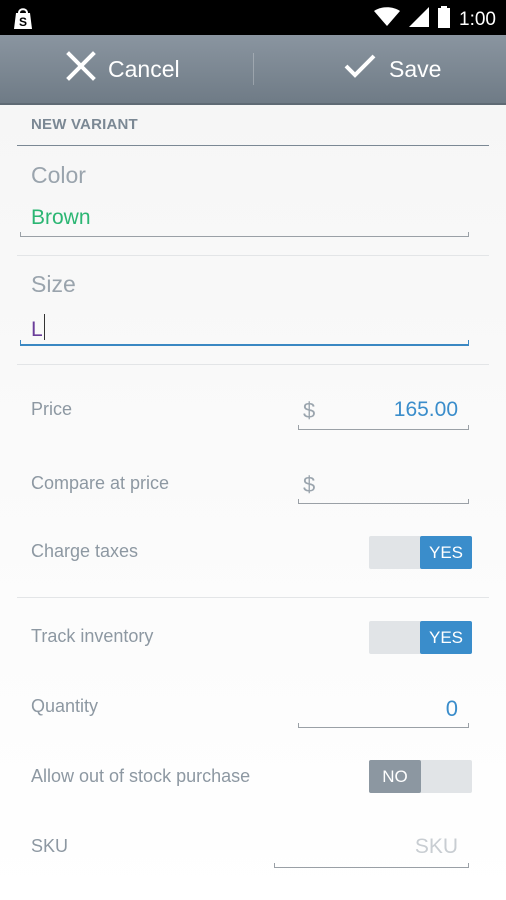 This screenshot has height=900, width=506. I want to click on text-cursor, so click(44, 327).